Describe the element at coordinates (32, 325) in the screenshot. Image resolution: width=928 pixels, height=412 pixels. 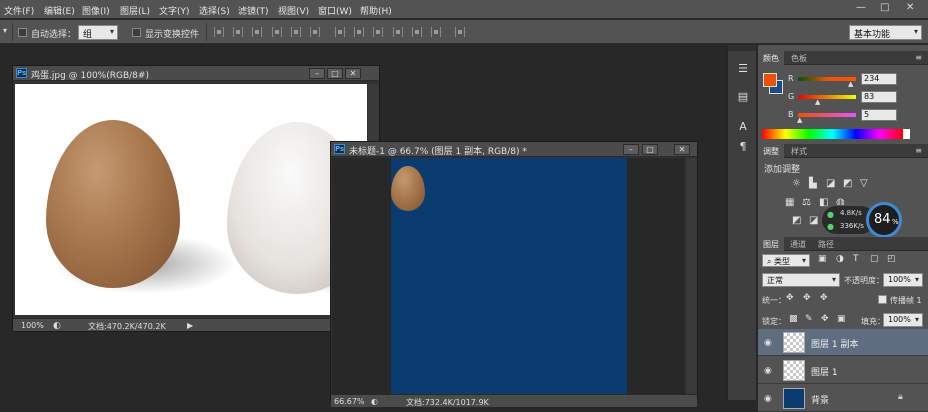
I see `zoom-level: 100%` at that location.